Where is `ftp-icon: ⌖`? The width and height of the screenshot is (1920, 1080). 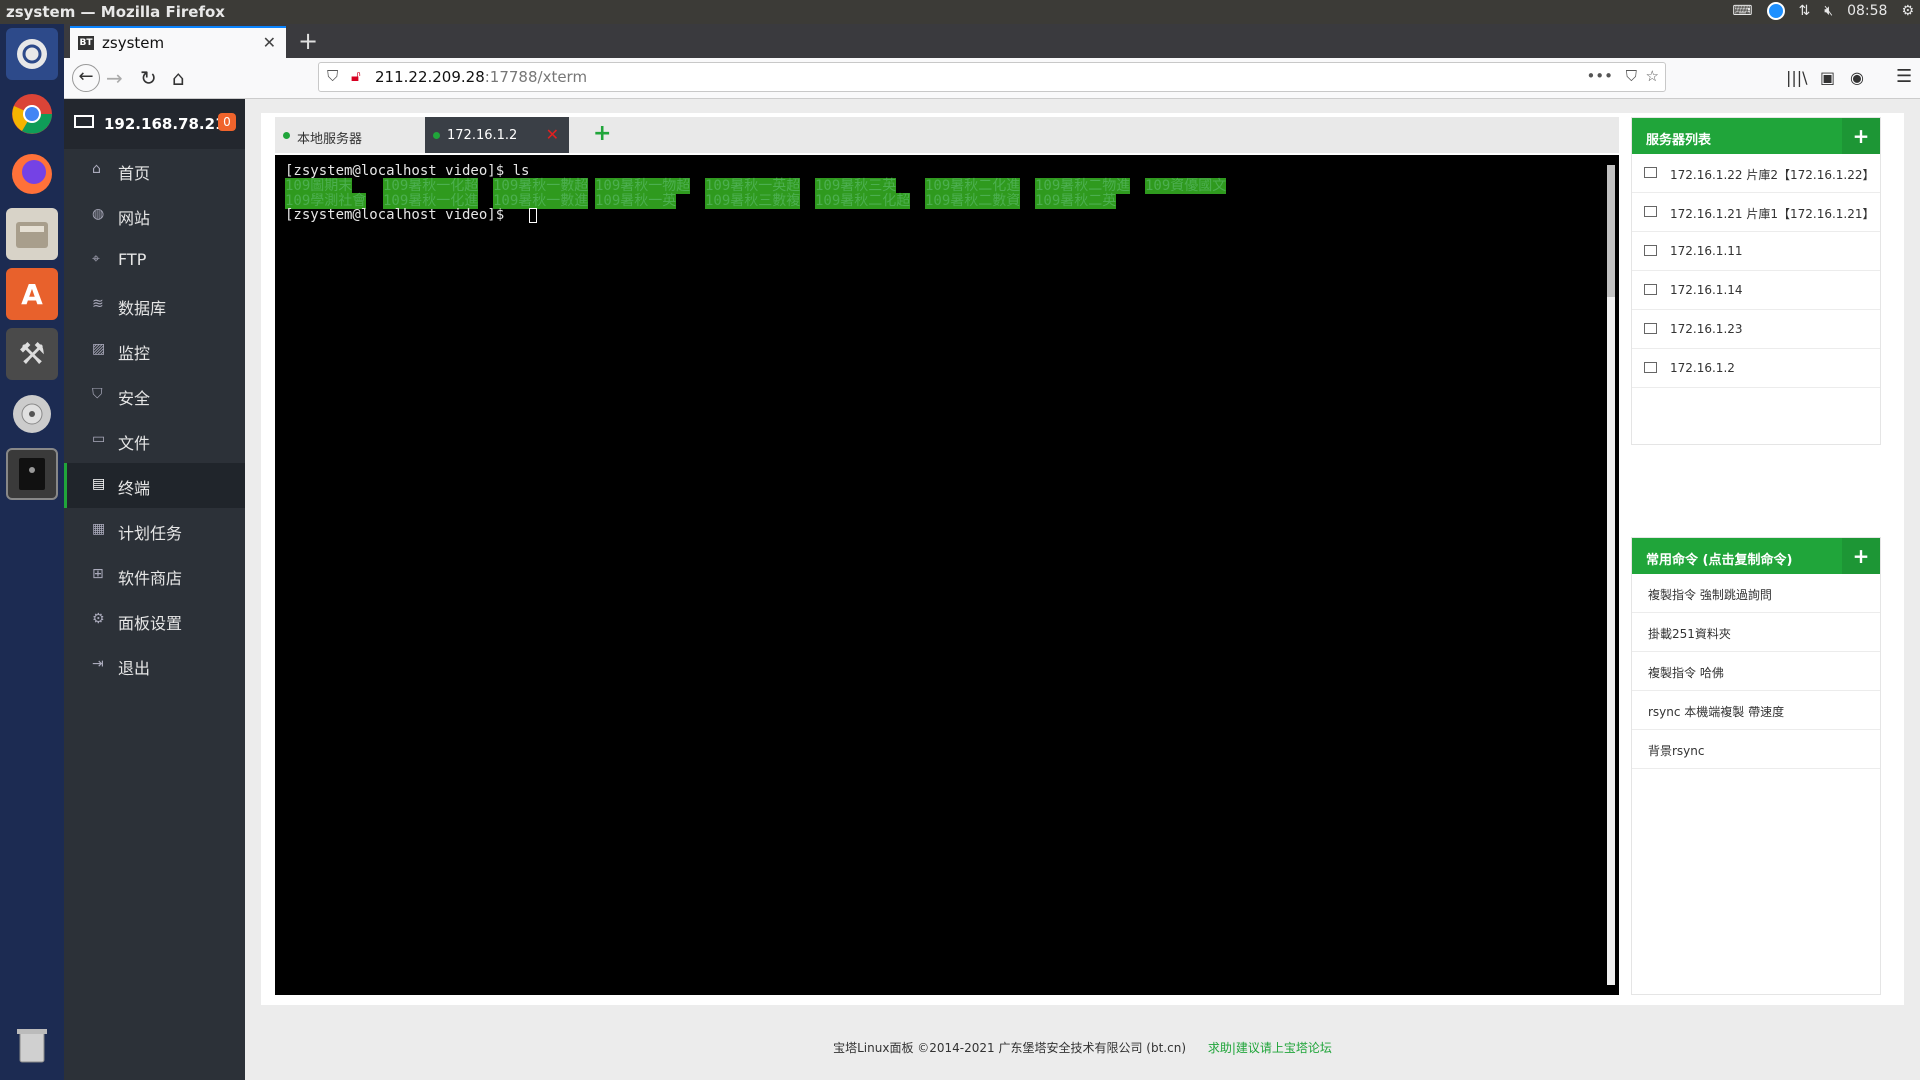 ftp-icon: ⌖ is located at coordinates (96, 259).